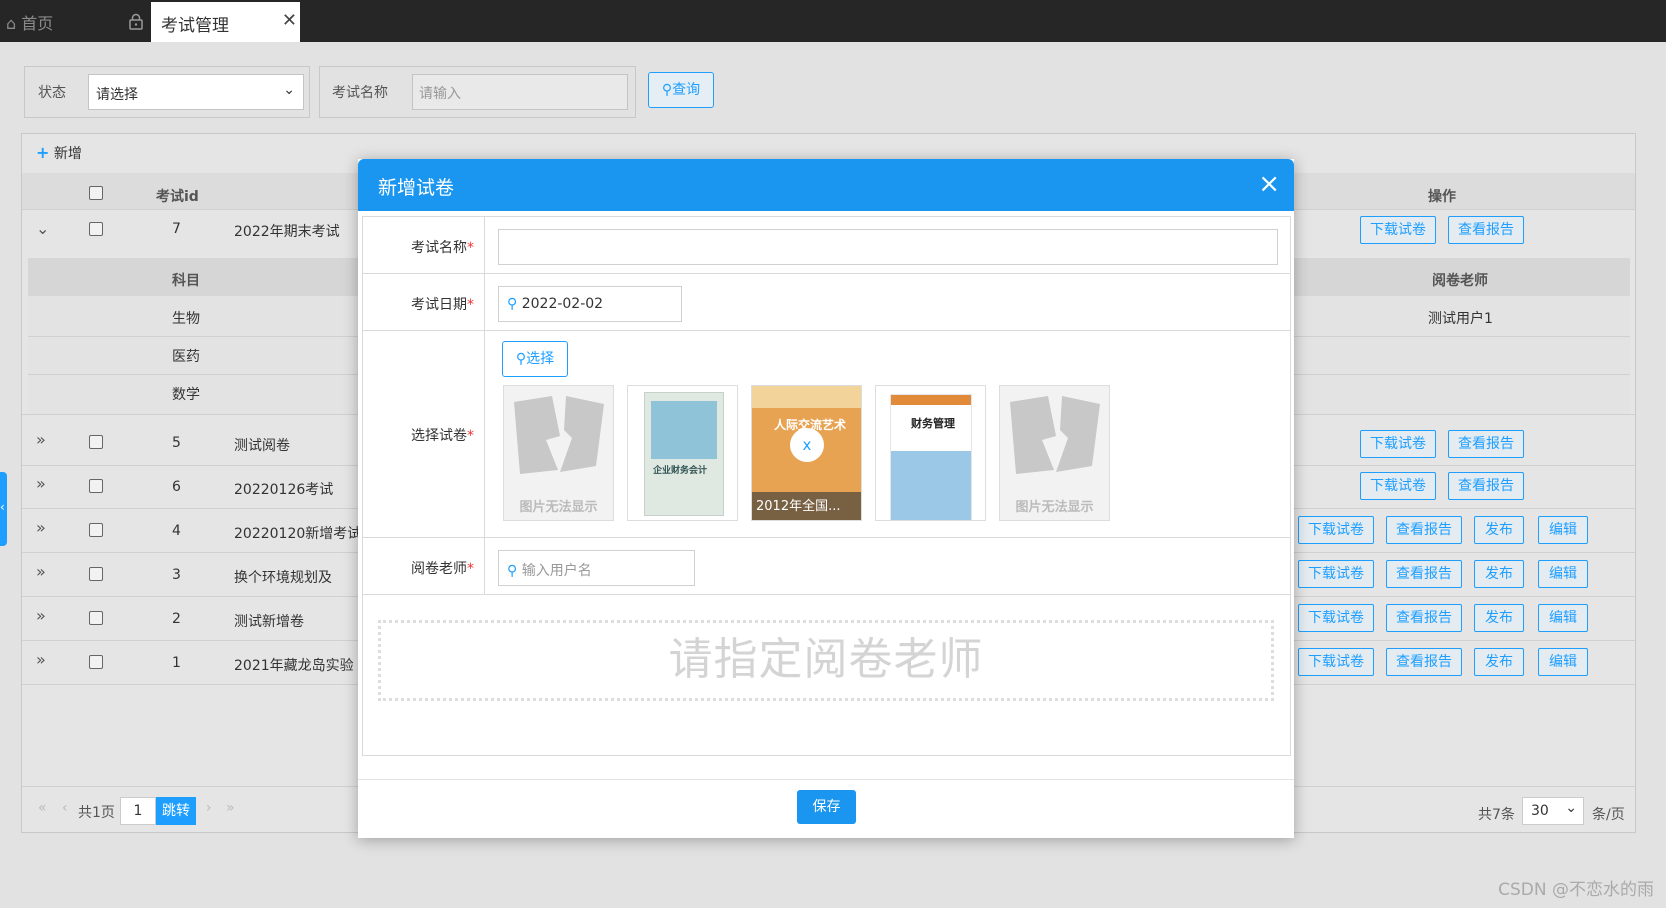  Describe the element at coordinates (826, 660) in the screenshot. I see `teacher-hint-placeholder: 请指定阅卷老师` at that location.